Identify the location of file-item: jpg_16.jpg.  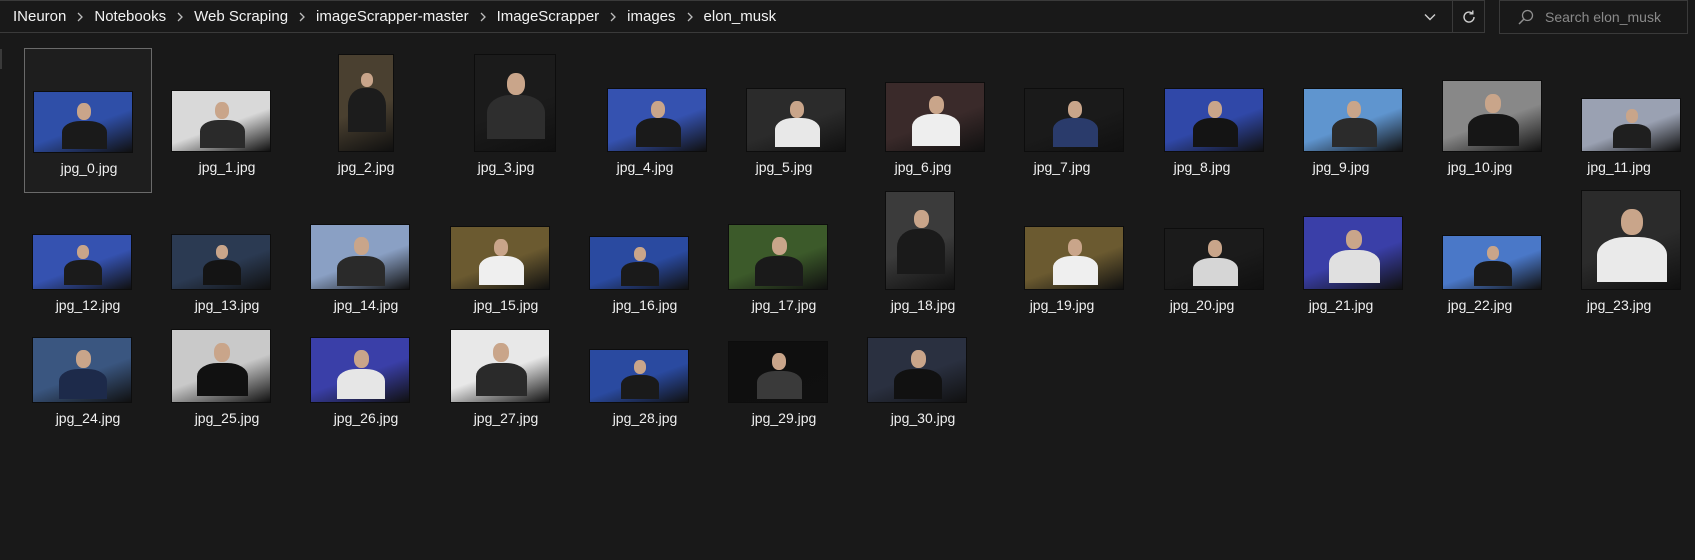
(645, 262).